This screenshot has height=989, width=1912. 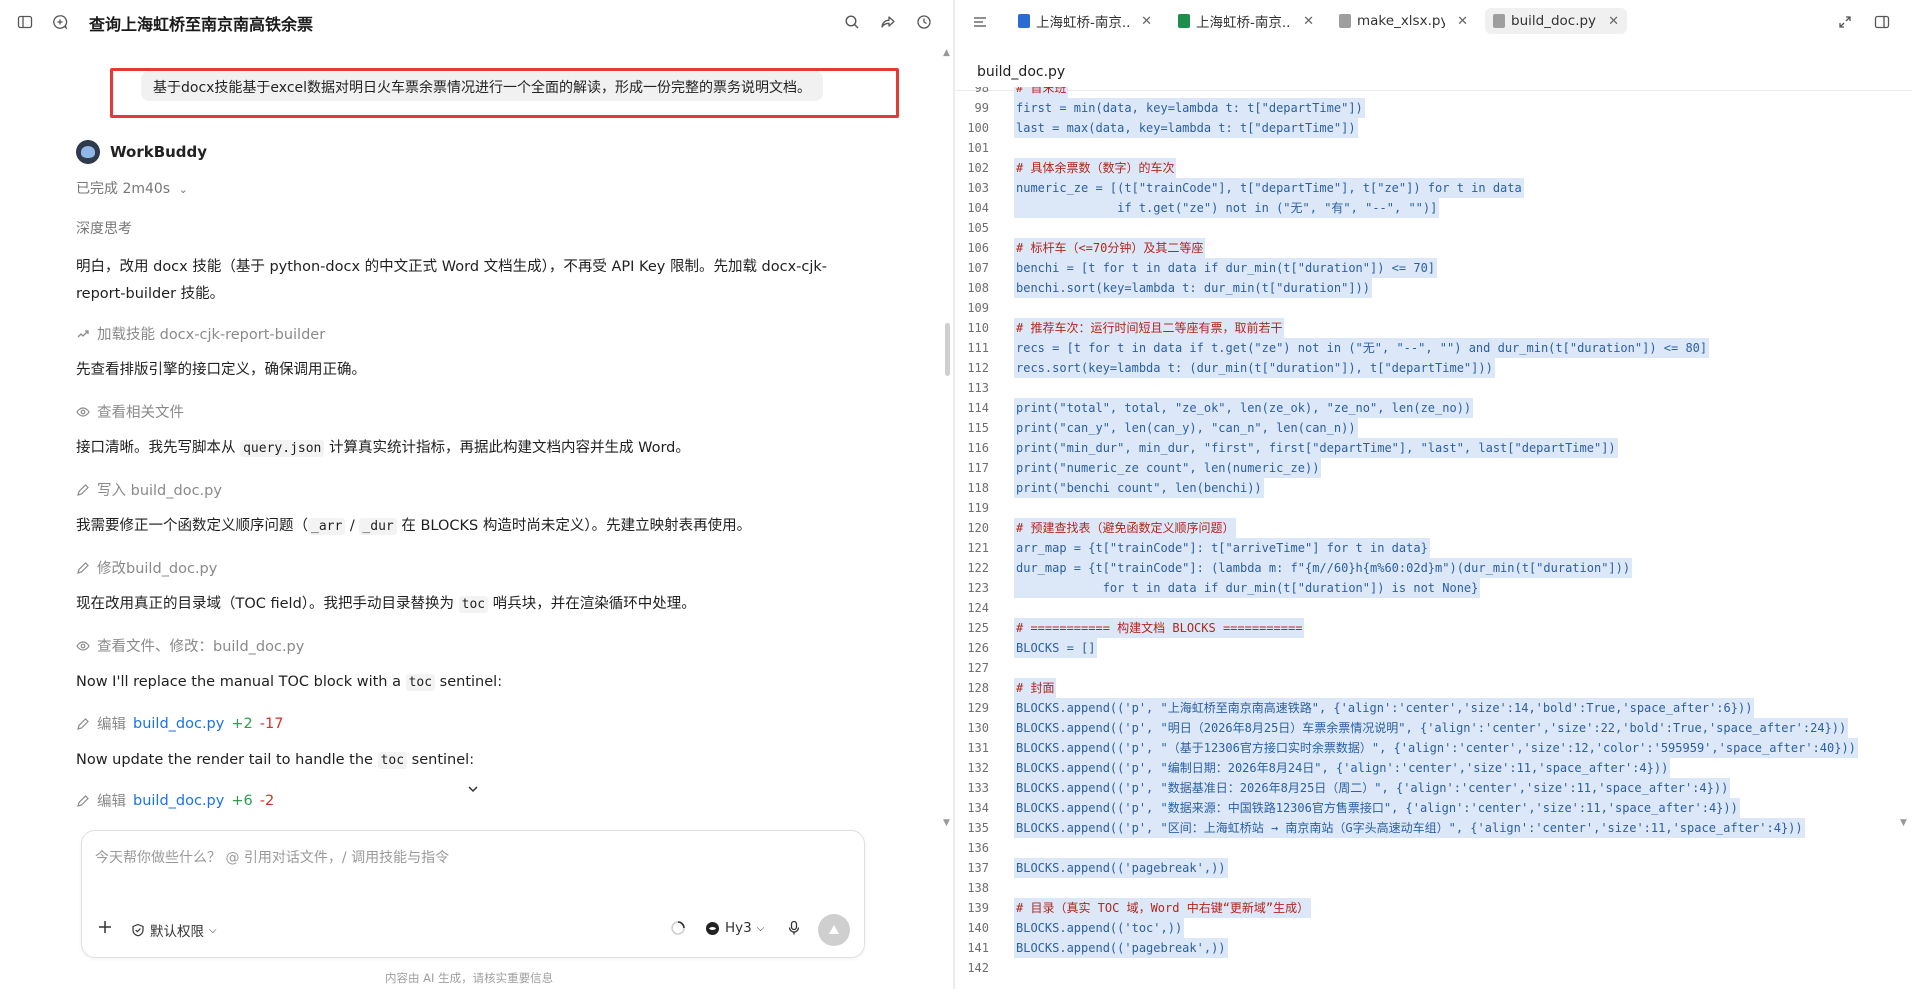 What do you see at coordinates (794, 928) in the screenshot?
I see `microphone-icon` at bounding box center [794, 928].